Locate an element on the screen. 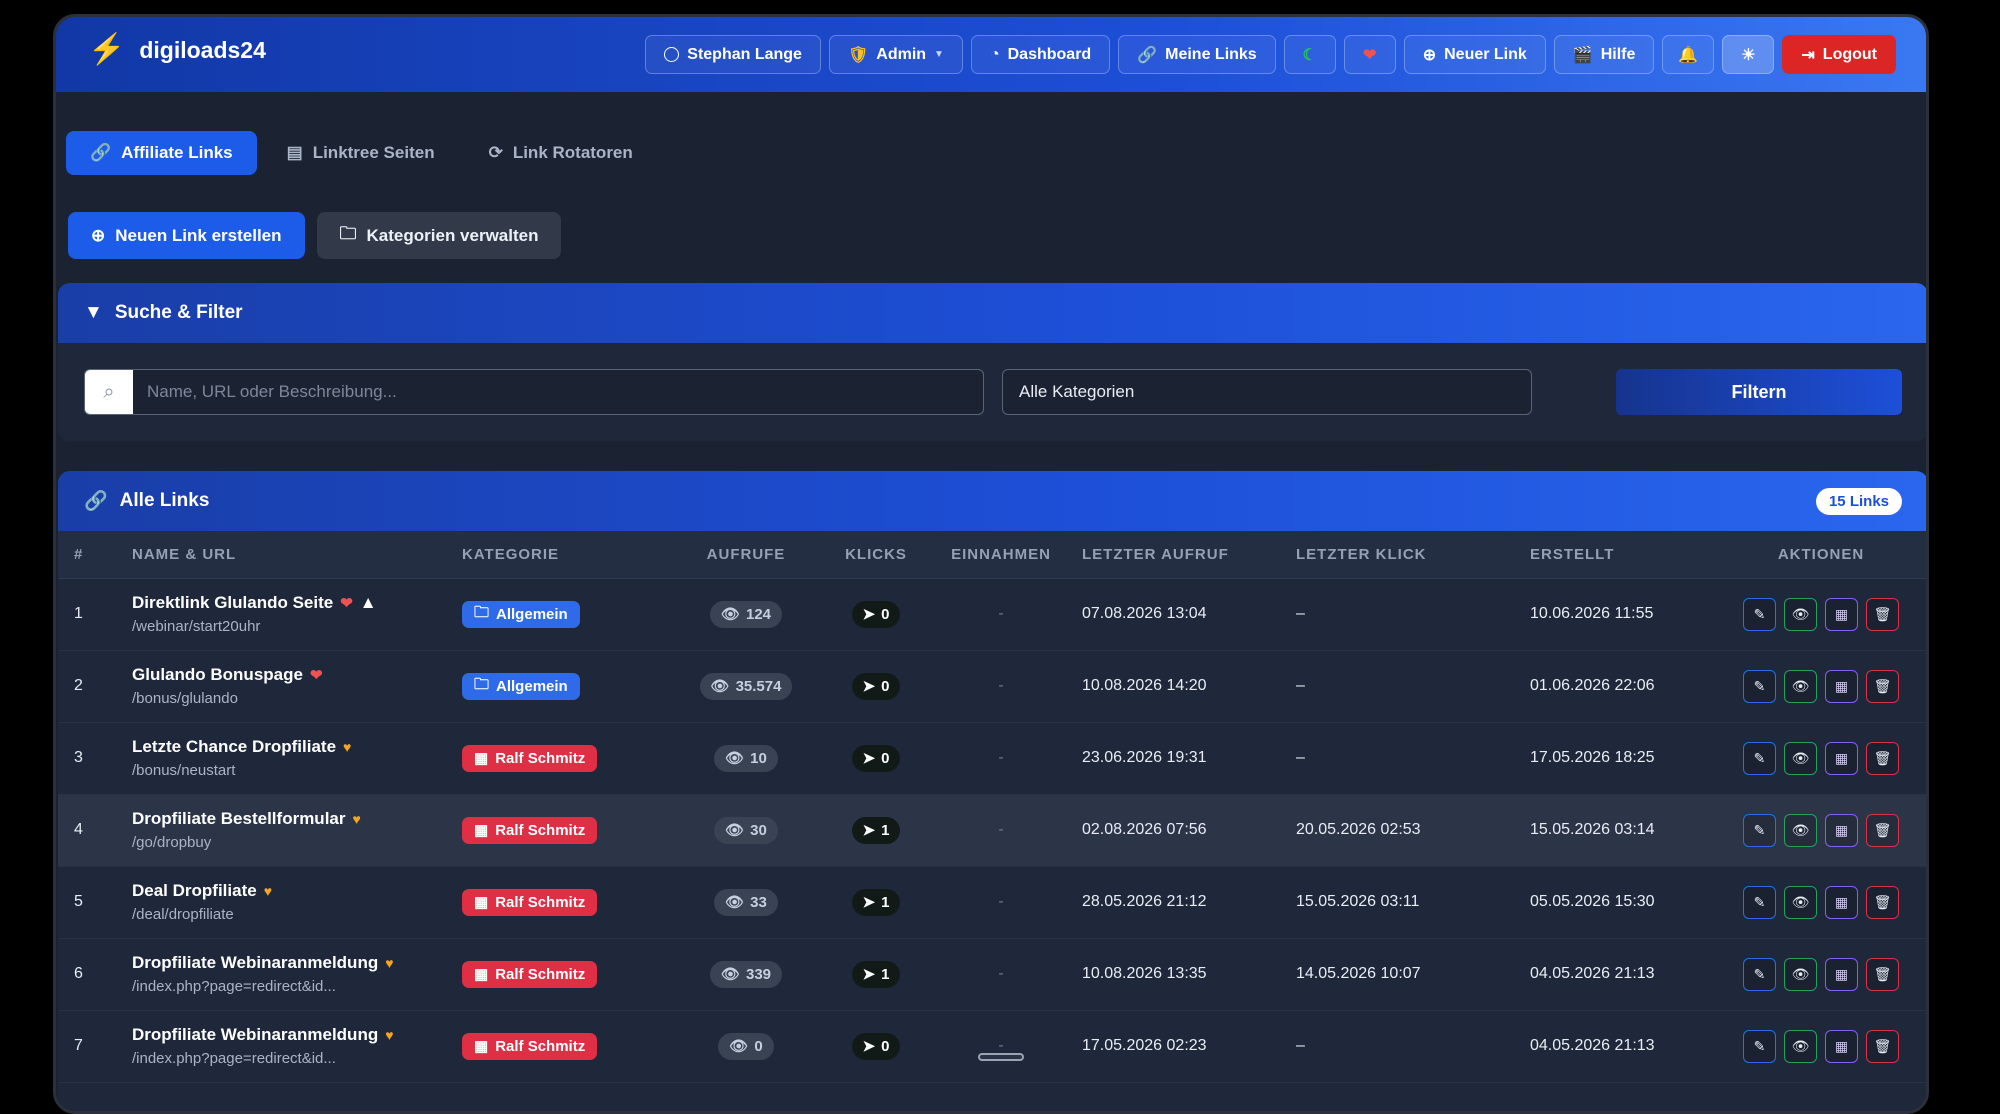 This screenshot has width=2000, height=1114. tab-label: Linktree Seiten is located at coordinates (373, 152).